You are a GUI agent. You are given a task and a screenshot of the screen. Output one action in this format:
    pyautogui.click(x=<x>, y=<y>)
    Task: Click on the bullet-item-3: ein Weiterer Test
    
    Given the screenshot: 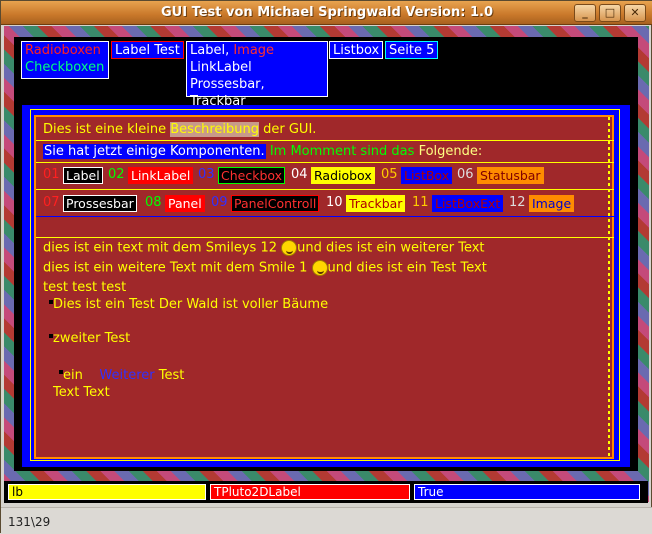 What is the action you would take?
    pyautogui.click(x=123, y=376)
    